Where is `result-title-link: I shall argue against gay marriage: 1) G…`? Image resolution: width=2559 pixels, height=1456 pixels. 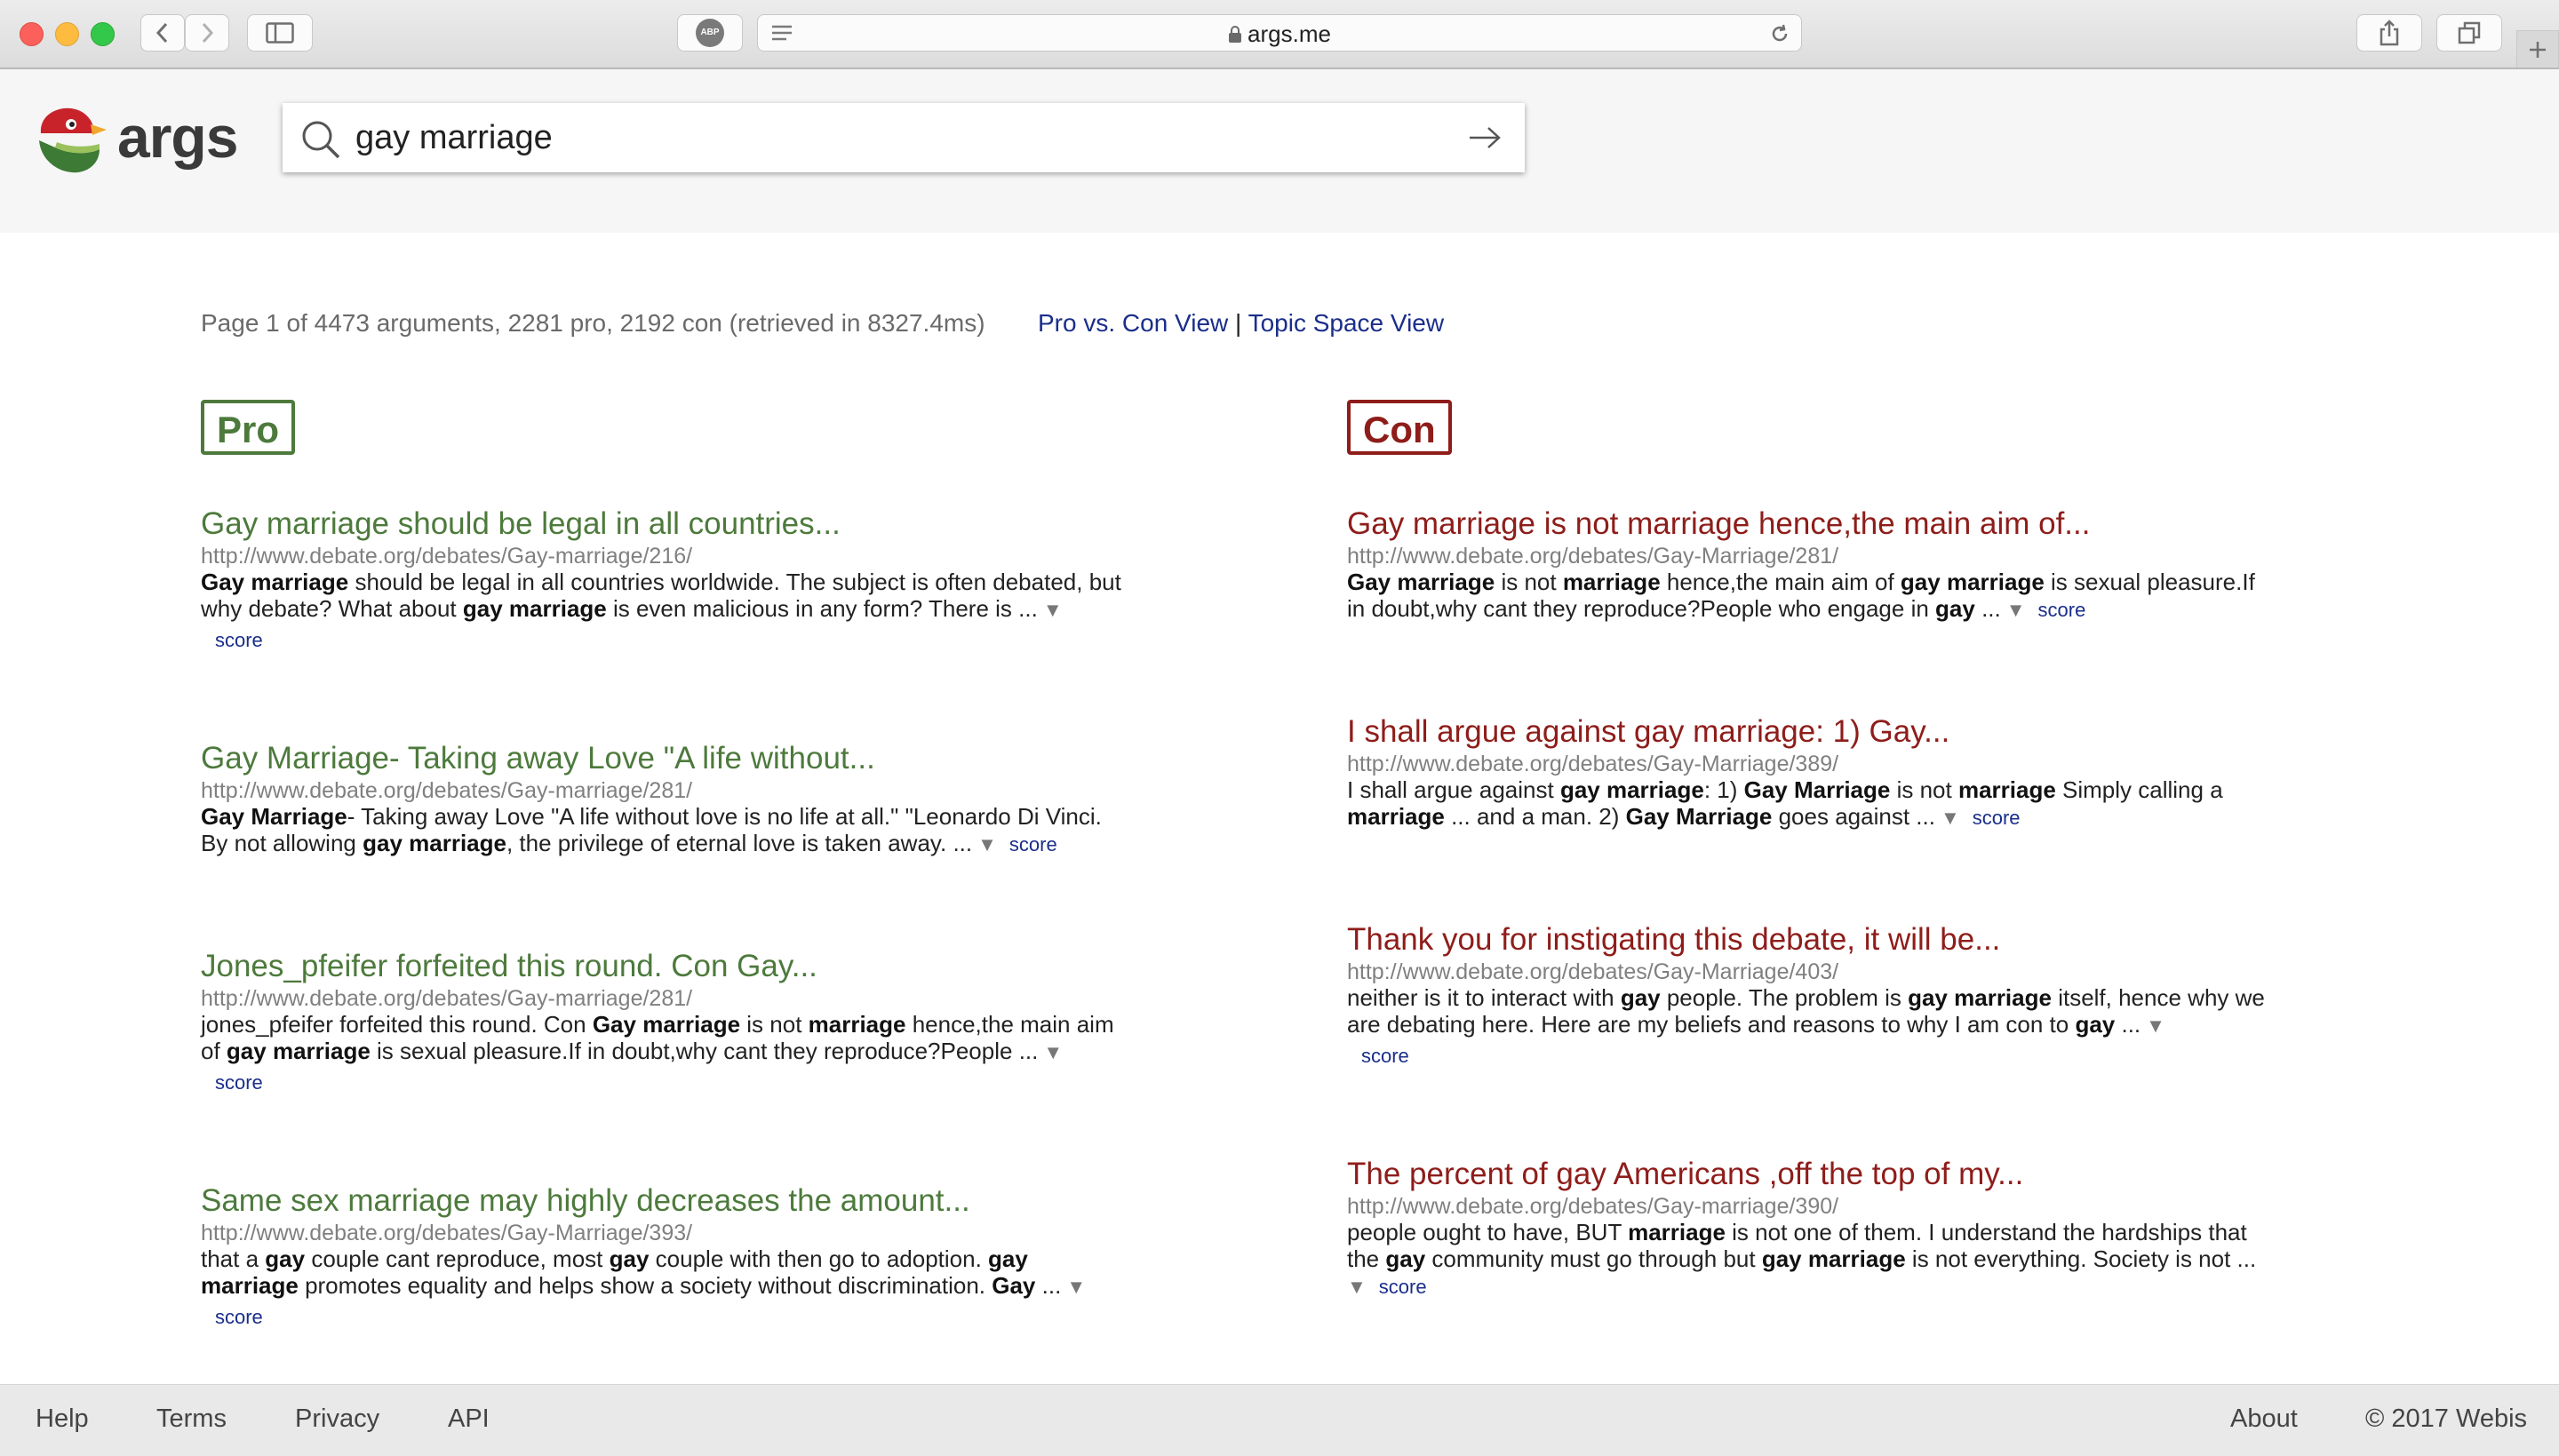
result-title-link: I shall argue against gay marriage: 1) G… is located at coordinates (1809, 732).